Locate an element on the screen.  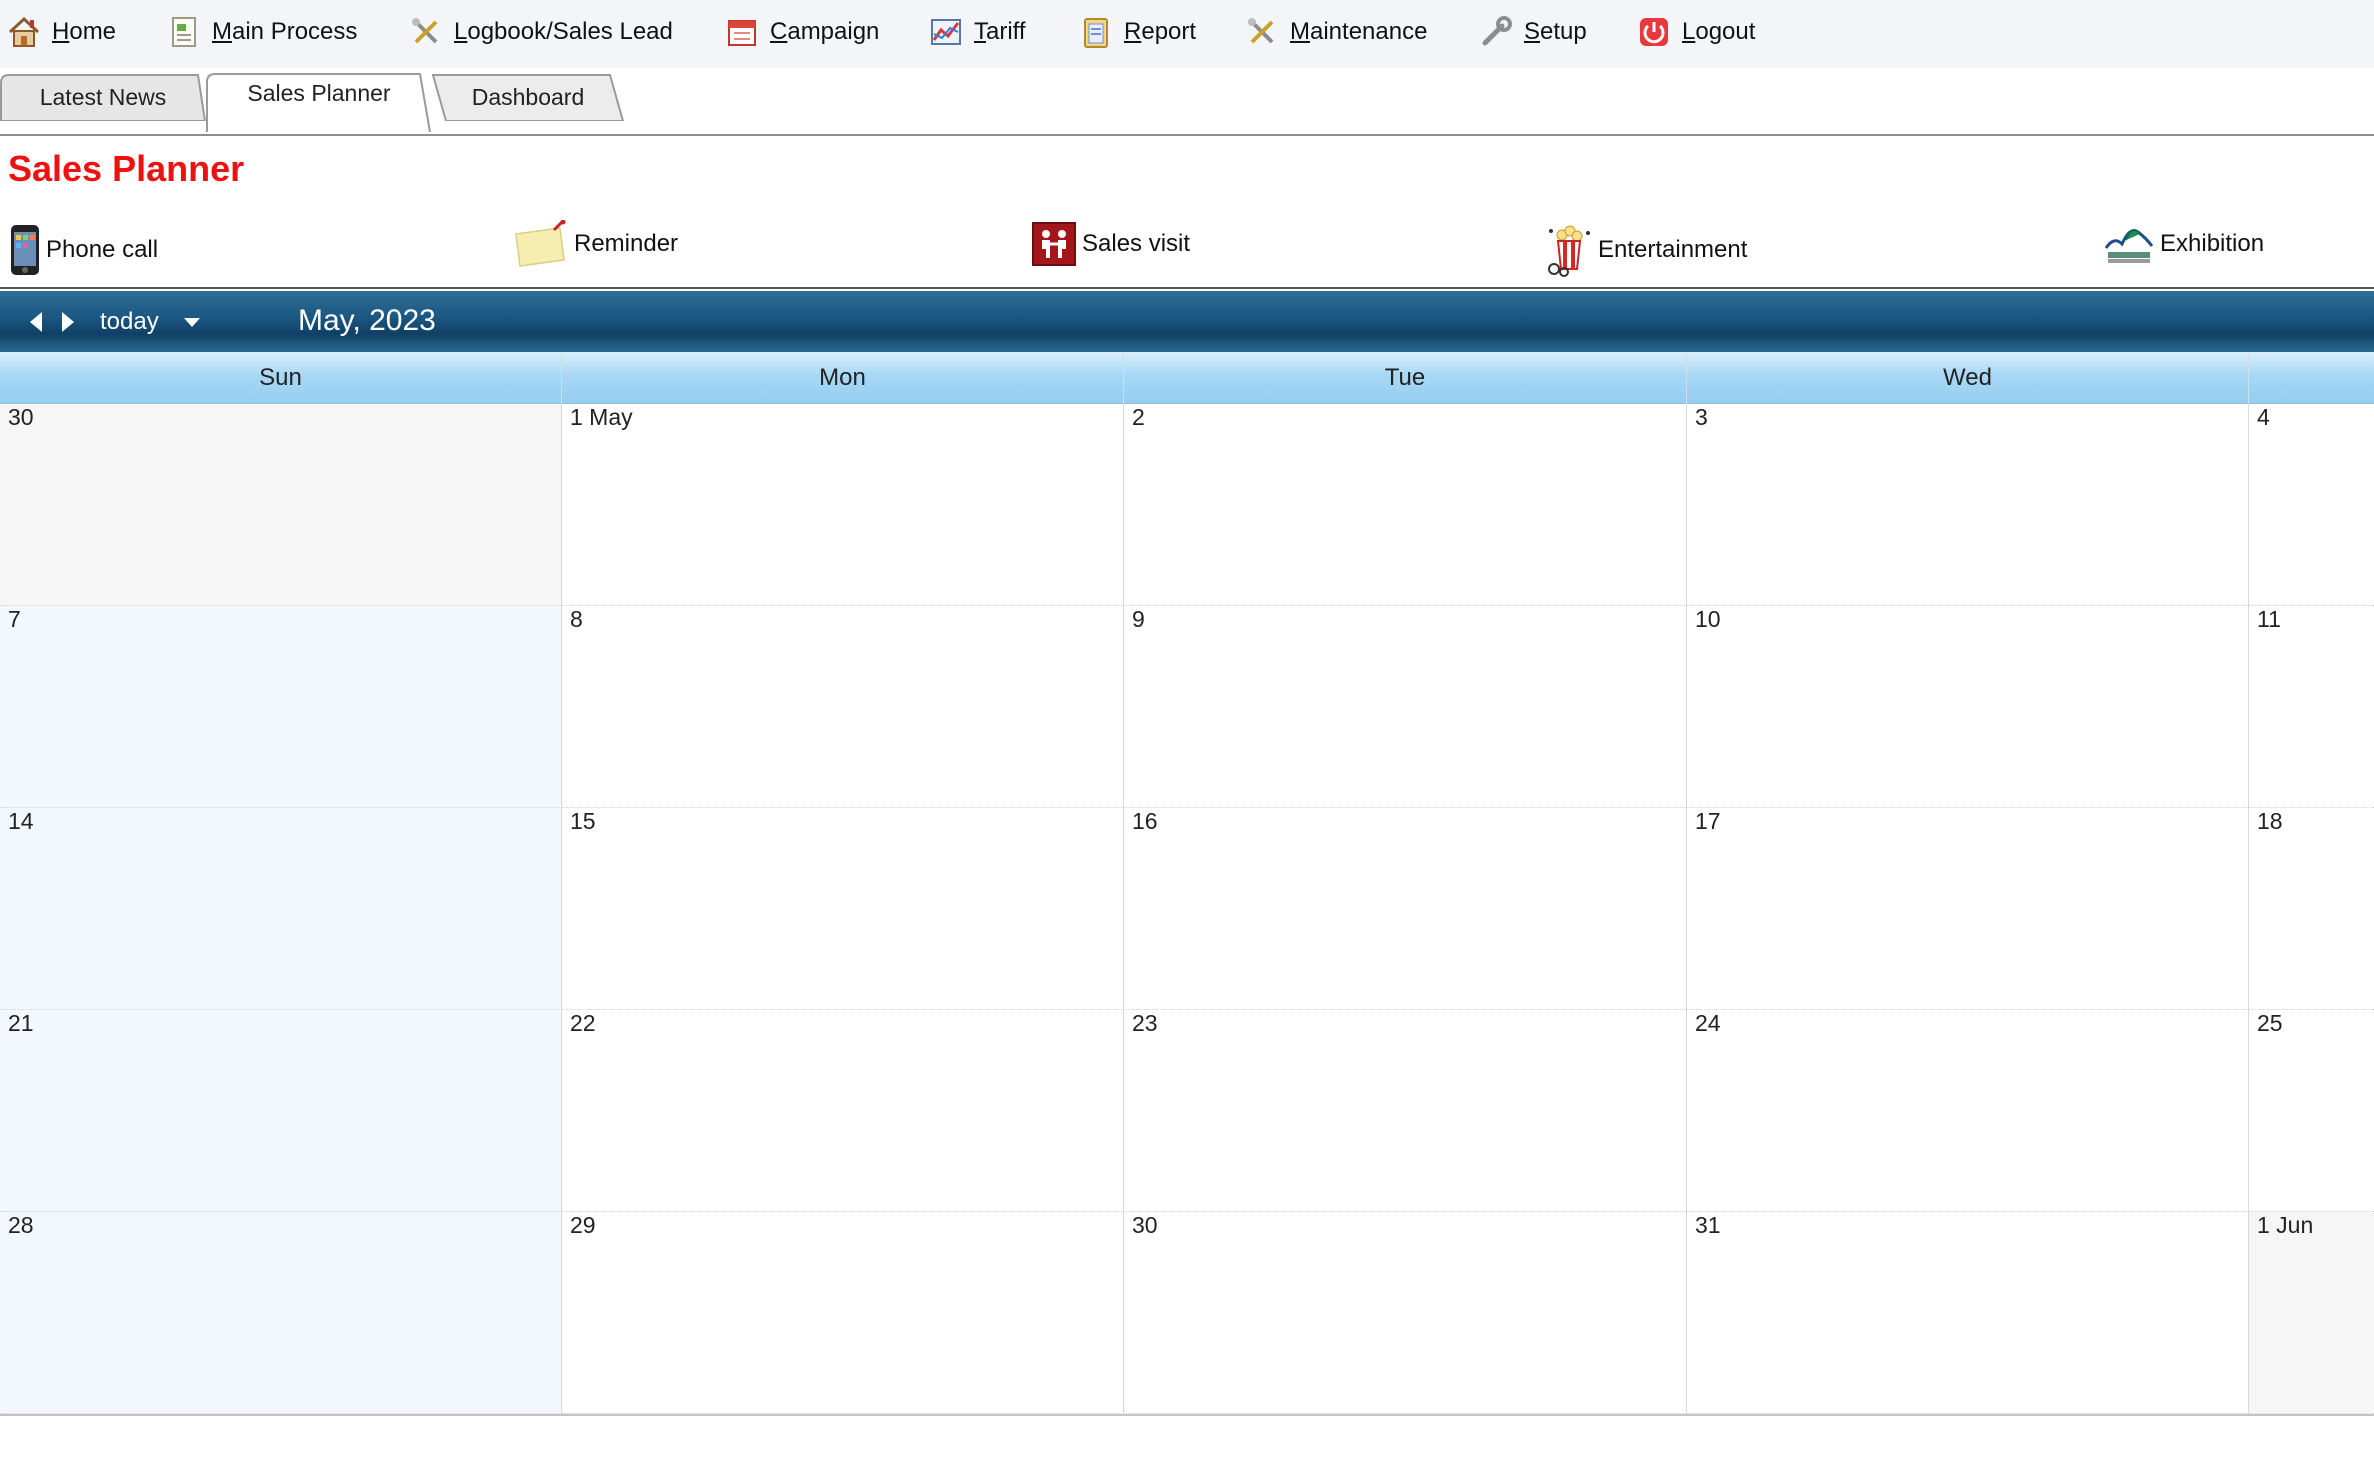
day-cell: 21 is located at coordinates (281, 1111).